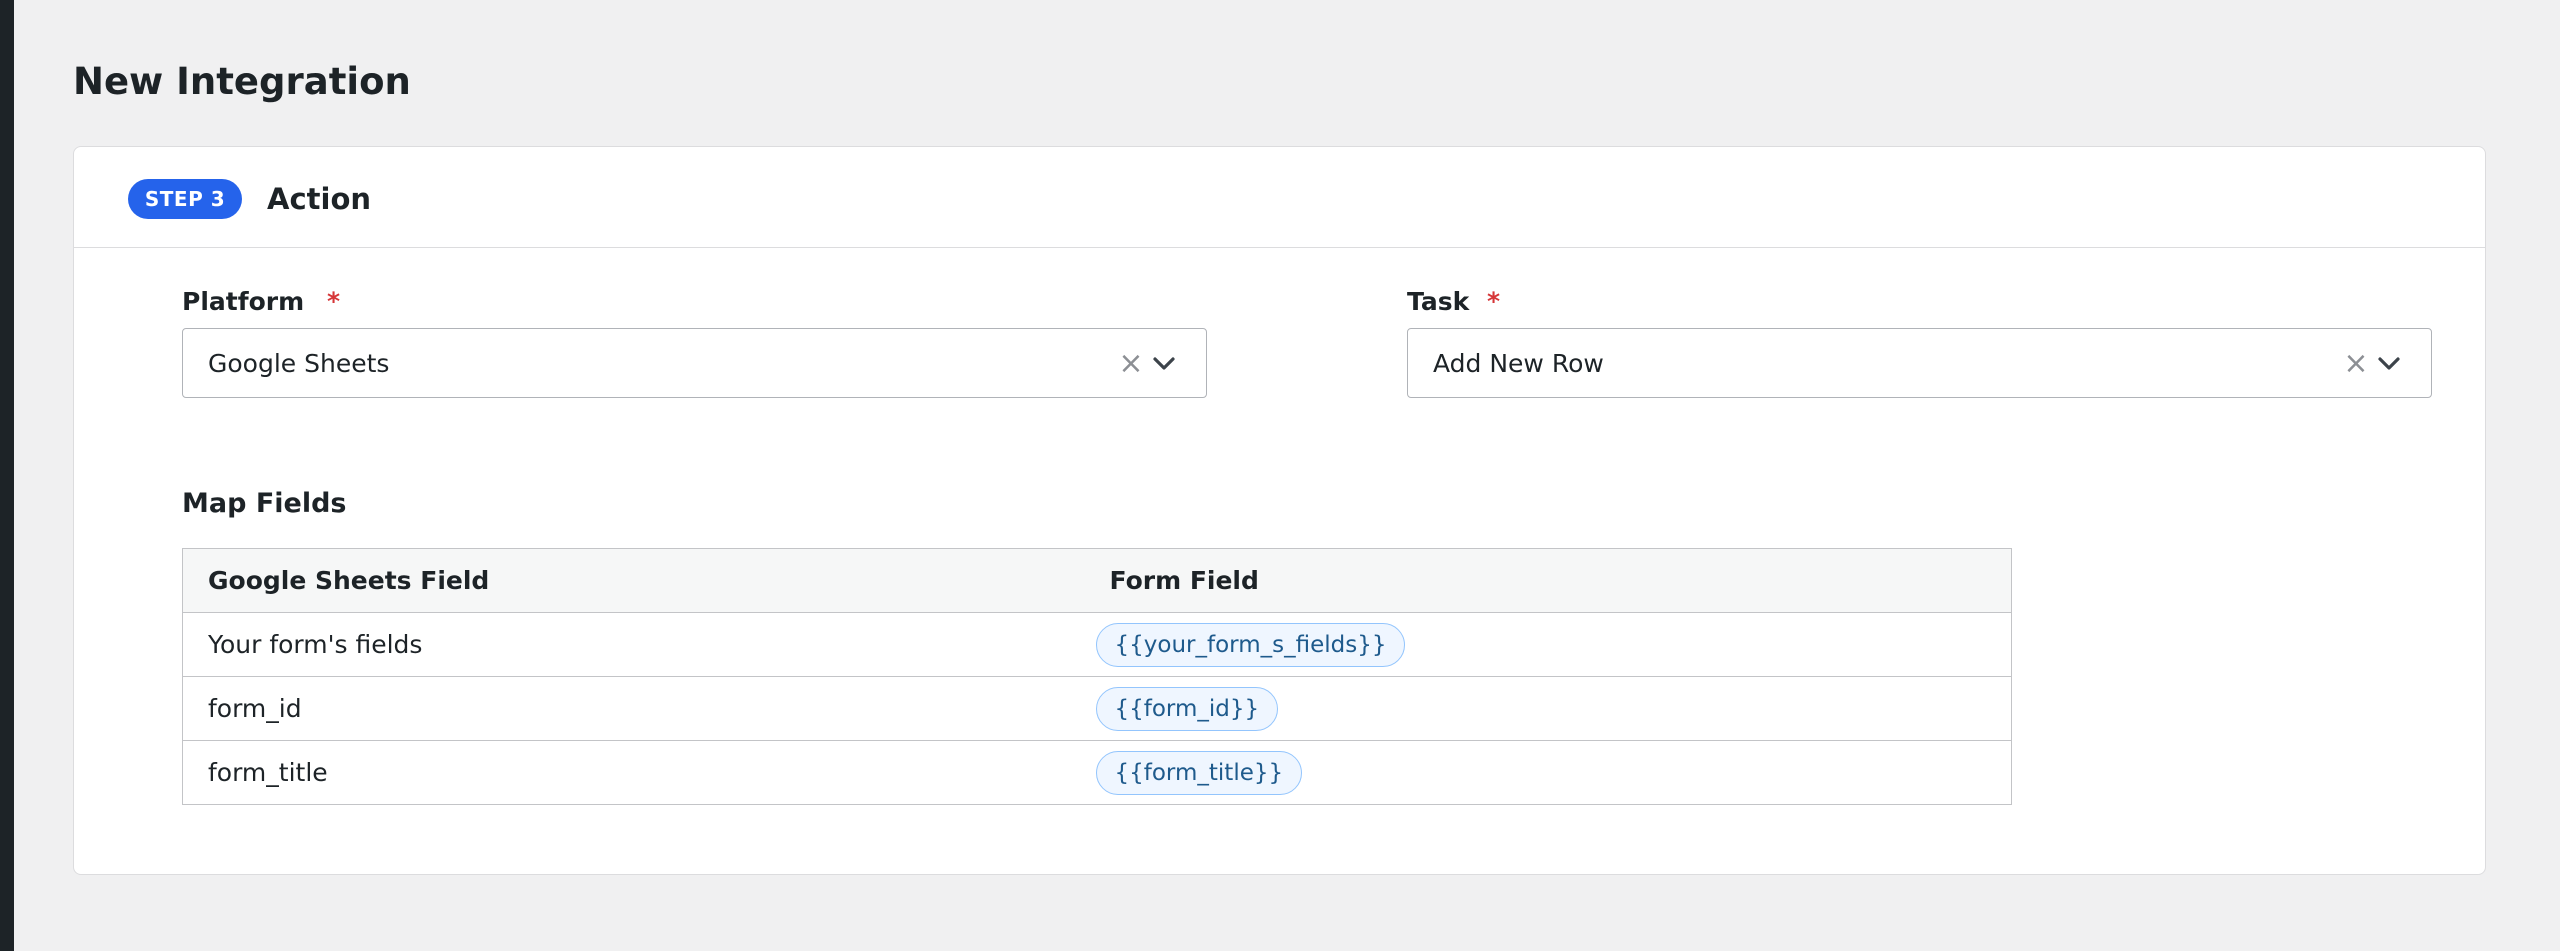 This screenshot has height=951, width=2560. I want to click on table-row: form_title {{form_title}}, so click(1097, 772).